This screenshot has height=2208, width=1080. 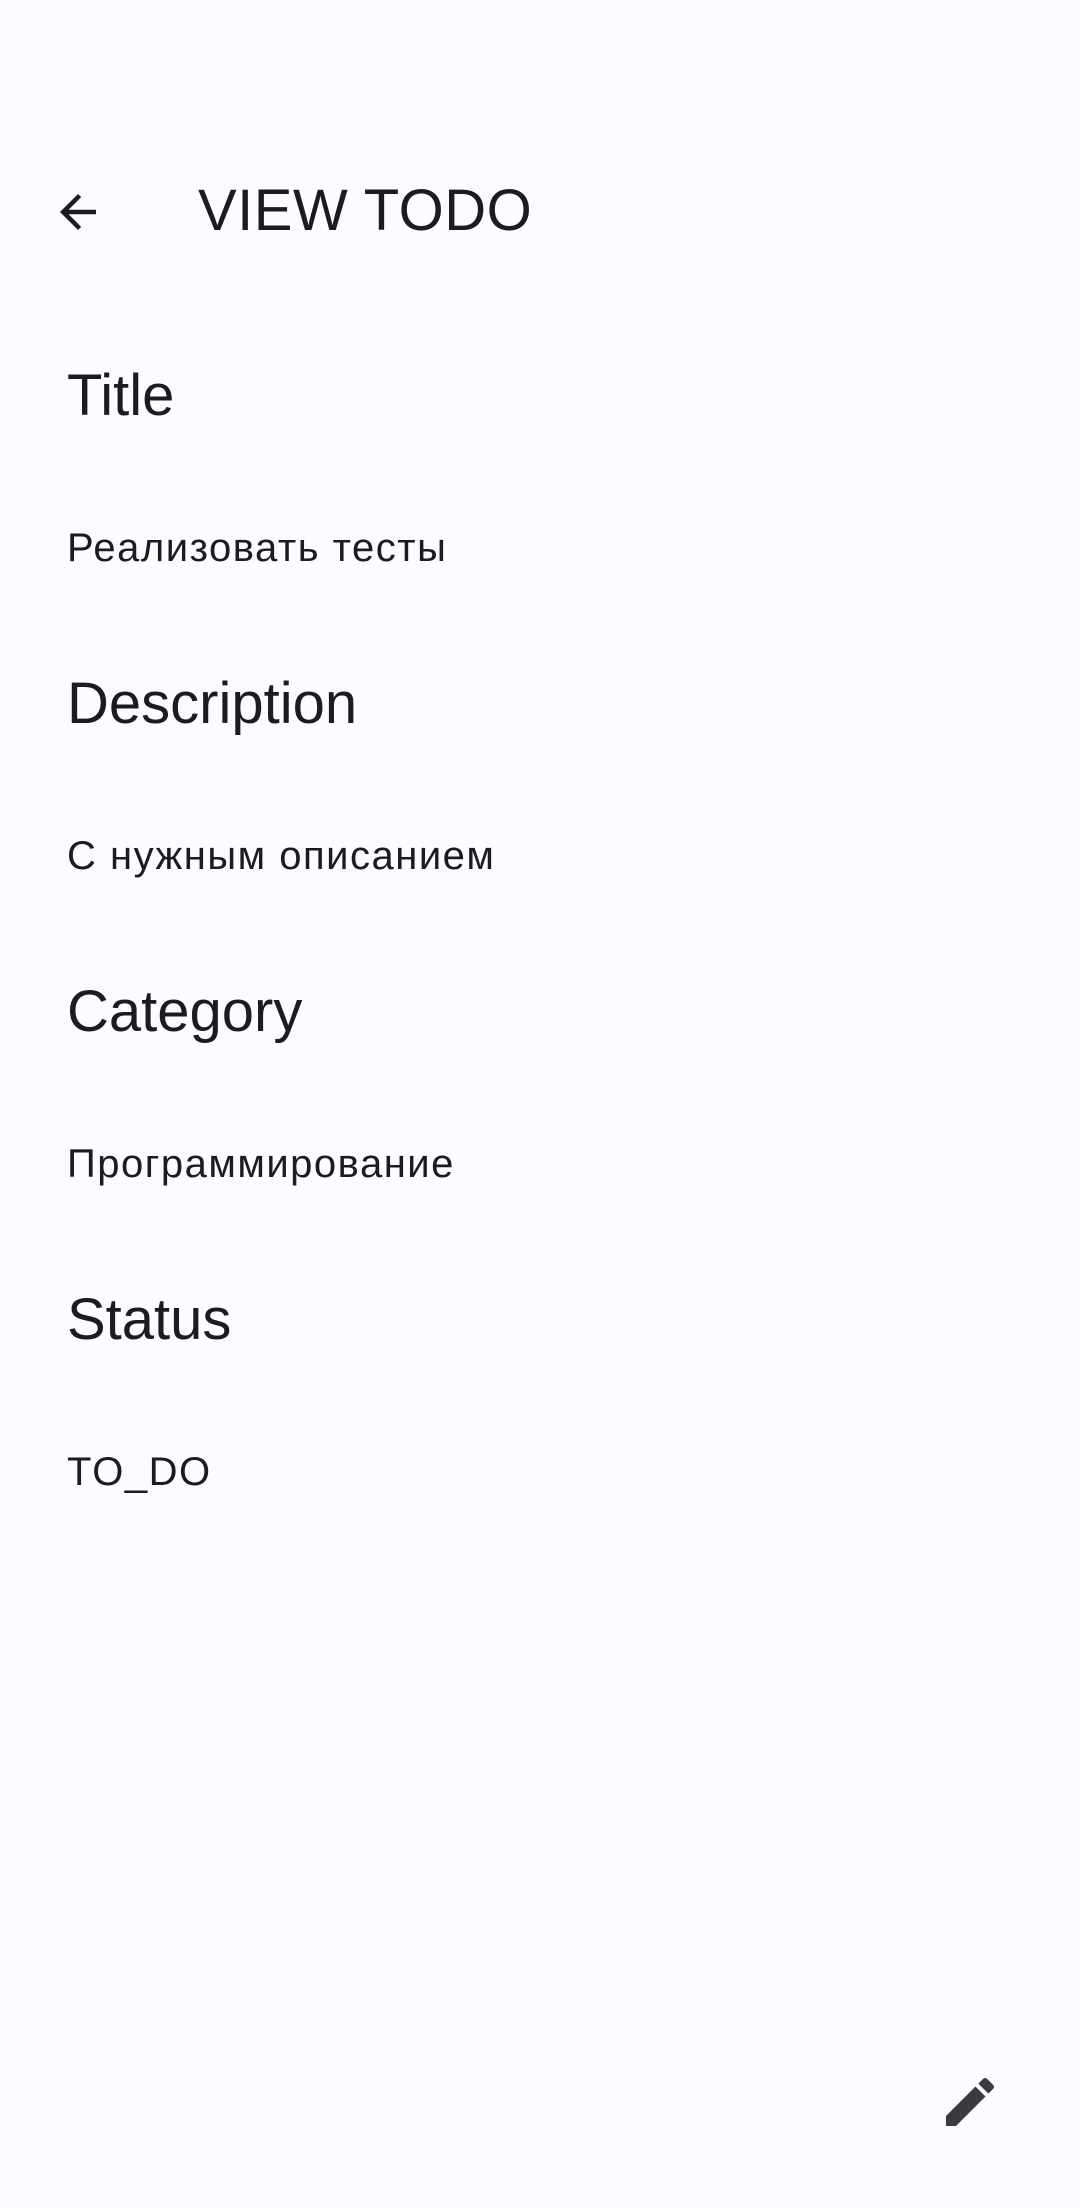 What do you see at coordinates (540, 1428) in the screenshot?
I see `status-field: Status TO_DO` at bounding box center [540, 1428].